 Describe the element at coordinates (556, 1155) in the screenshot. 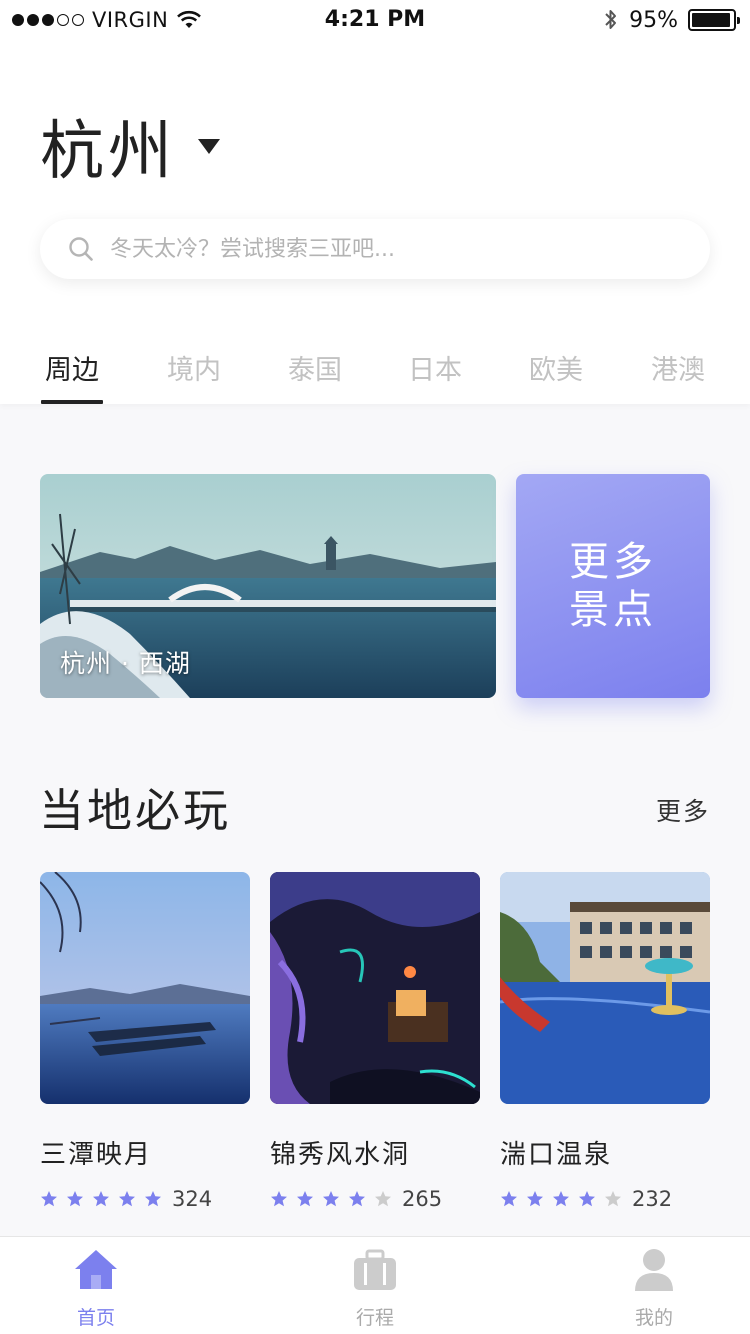

I see `attraction-name: 湍口温泉` at that location.